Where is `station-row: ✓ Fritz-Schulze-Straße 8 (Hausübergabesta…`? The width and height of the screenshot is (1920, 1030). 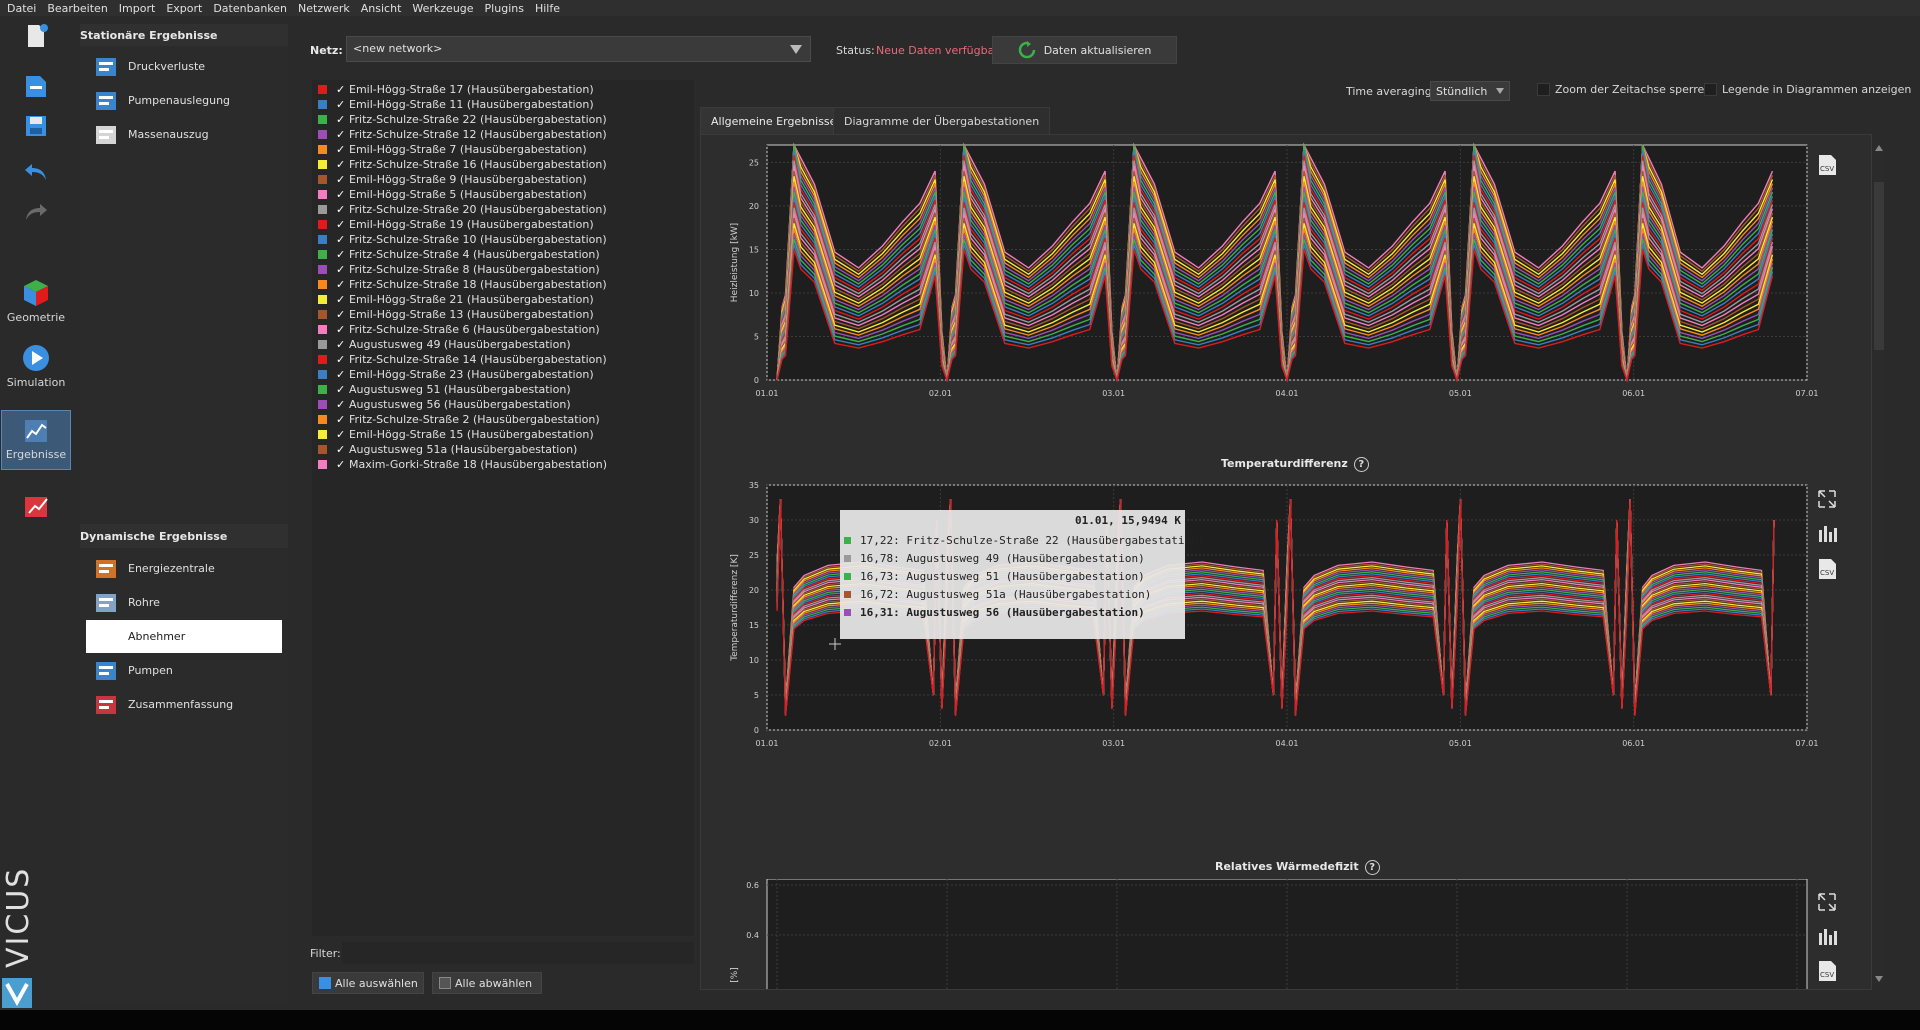
station-row: ✓ Fritz-Schulze-Straße 8 (Hausübergabesta… is located at coordinates (459, 269).